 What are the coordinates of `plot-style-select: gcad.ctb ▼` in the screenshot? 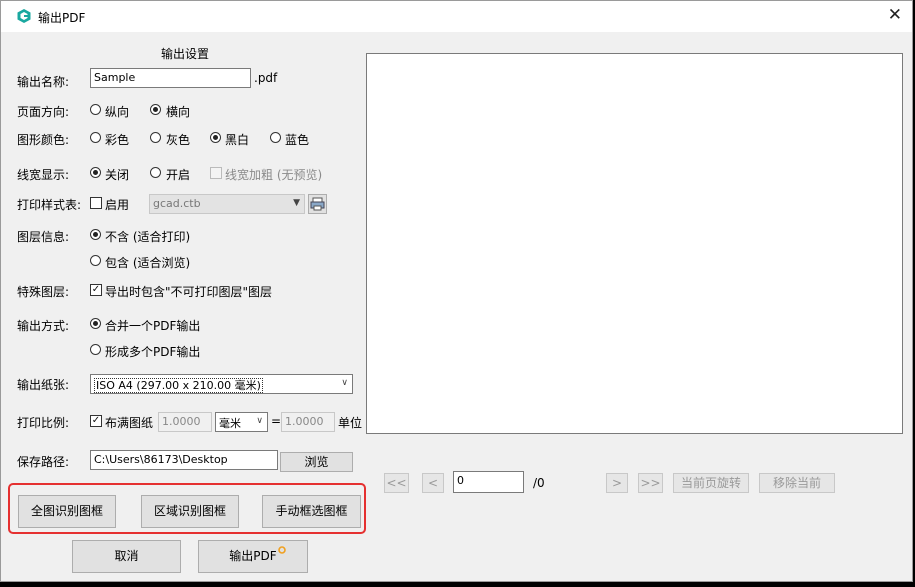 It's located at (227, 204).